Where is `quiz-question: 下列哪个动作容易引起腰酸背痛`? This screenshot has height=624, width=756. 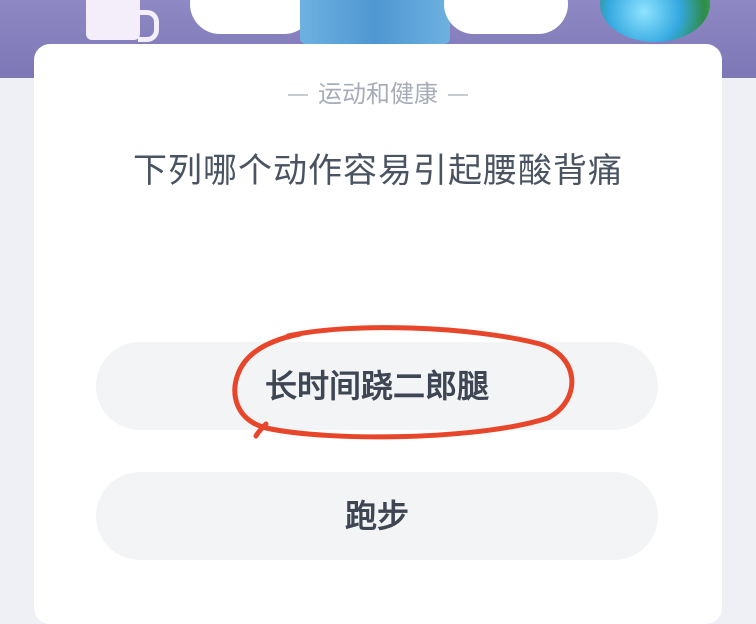 quiz-question: 下列哪个动作容易引起腰酸背痛 is located at coordinates (378, 171).